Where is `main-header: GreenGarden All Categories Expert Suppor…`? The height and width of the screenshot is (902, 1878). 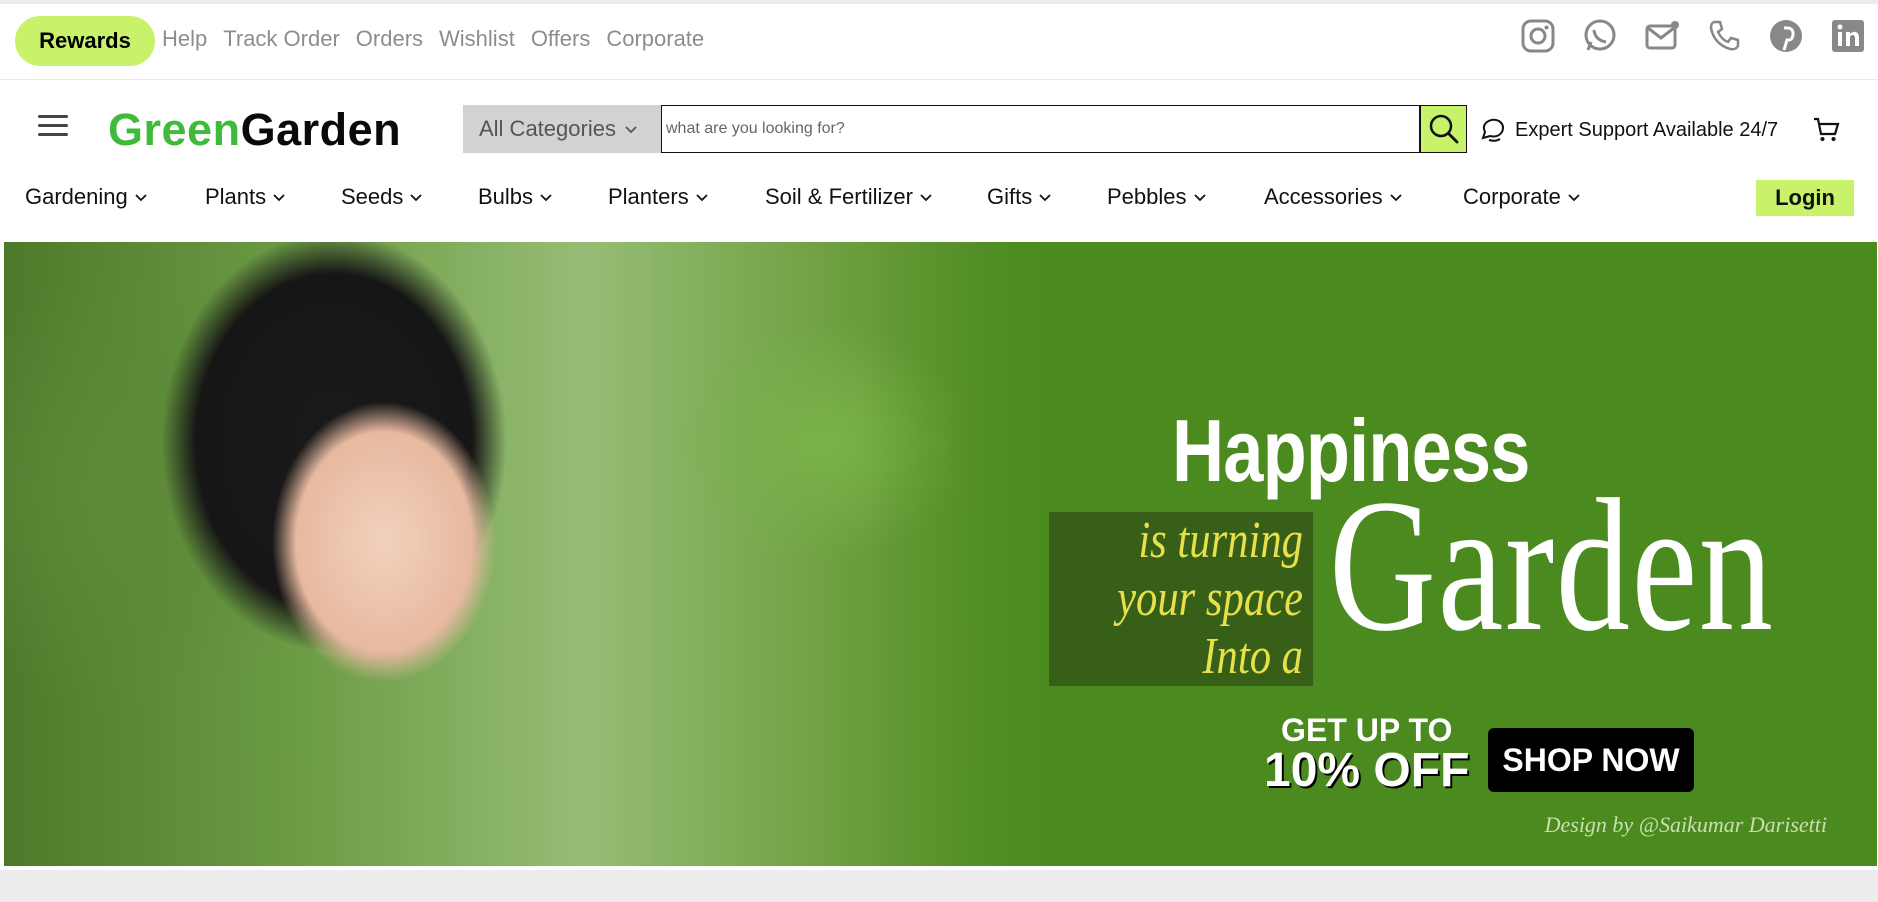
main-header: GreenGarden All Categories Expert Suppor… is located at coordinates (939, 130).